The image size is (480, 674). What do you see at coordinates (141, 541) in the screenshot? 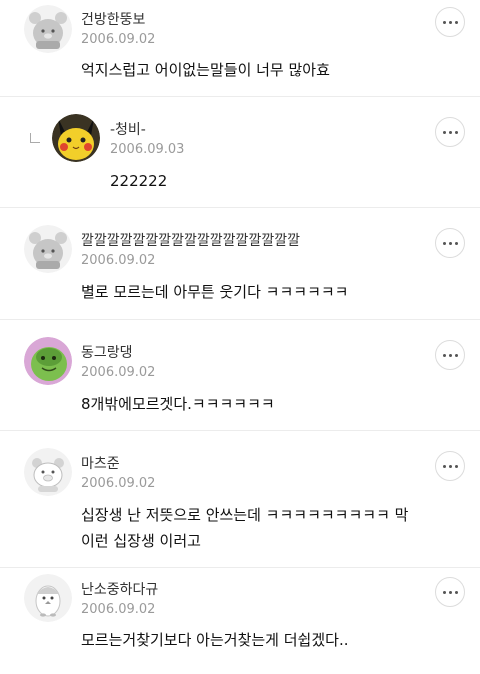
I see `comment-text-line: 이런 십장생 이러고` at bounding box center [141, 541].